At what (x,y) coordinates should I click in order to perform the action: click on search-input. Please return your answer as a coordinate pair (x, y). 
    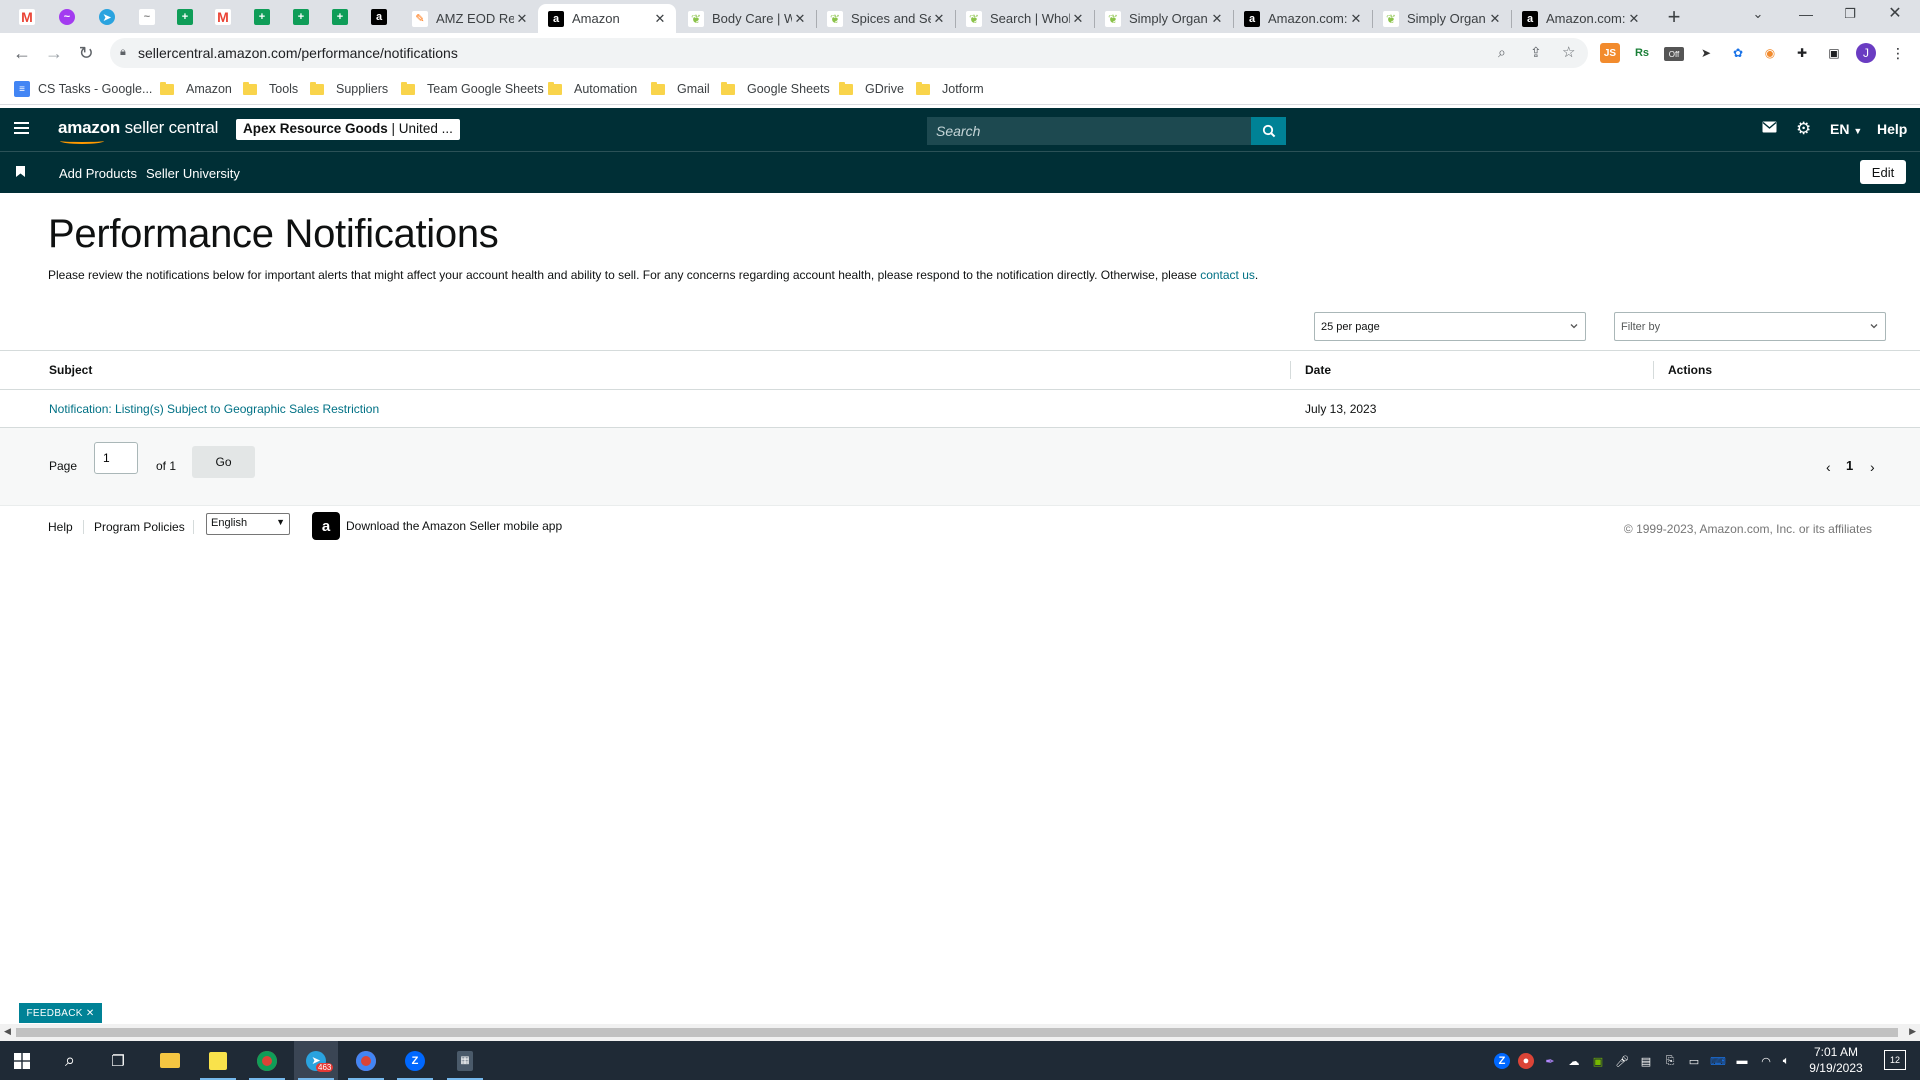
    Looking at the image, I should click on (1089, 131).